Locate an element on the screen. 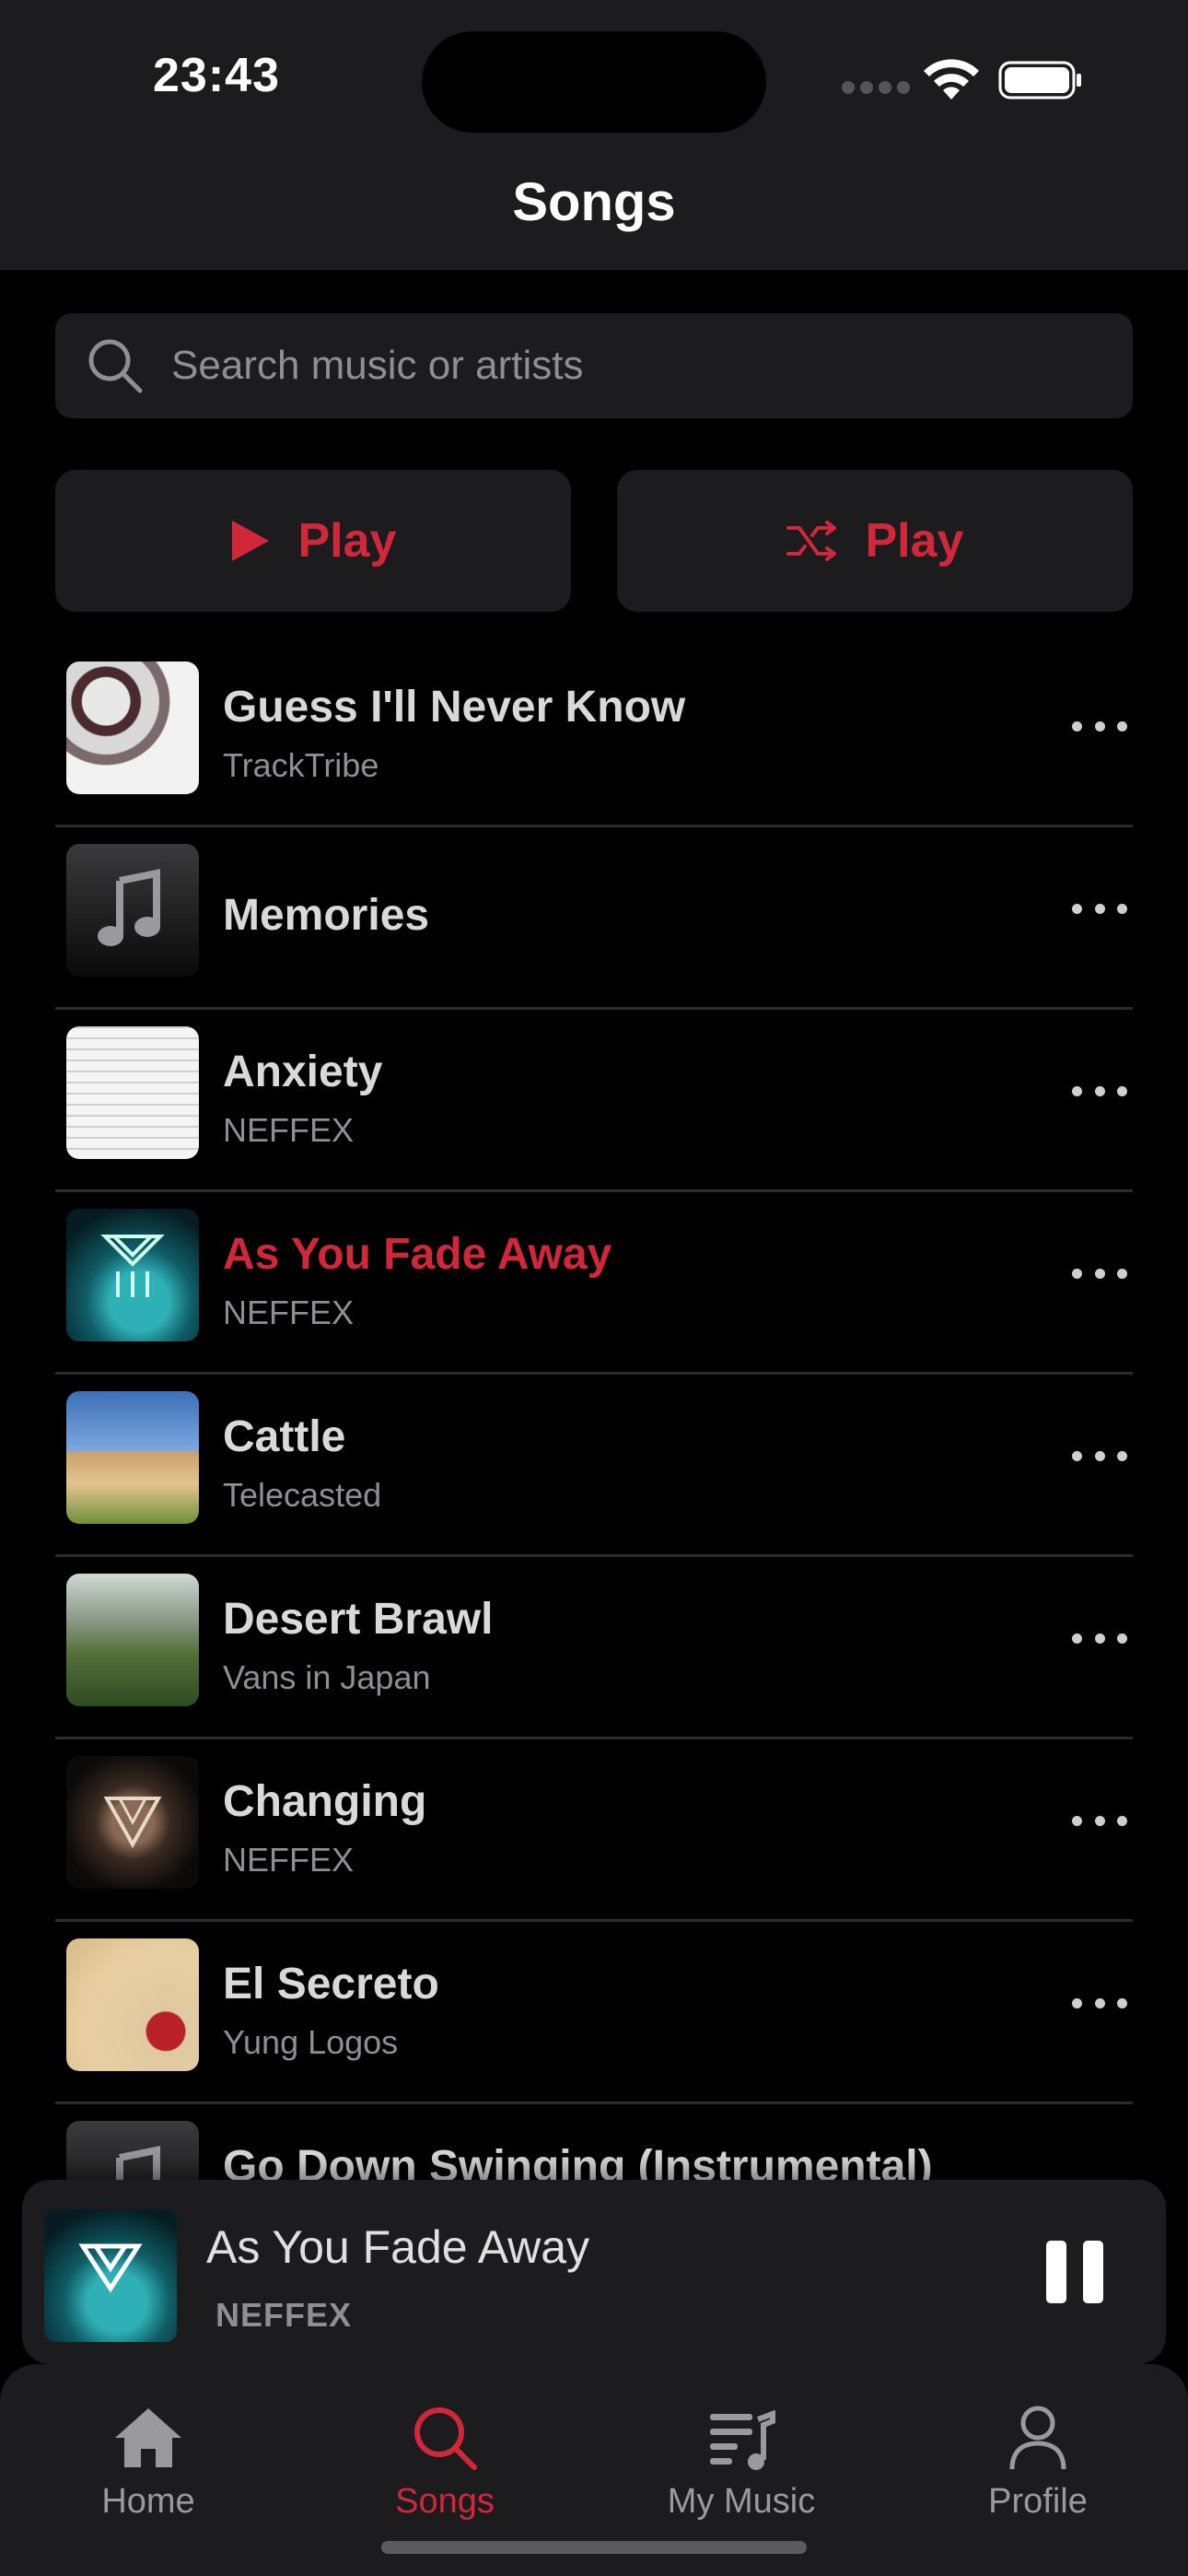 This screenshot has width=1188, height=2576. tab-songs: Songs is located at coordinates (445, 2456).